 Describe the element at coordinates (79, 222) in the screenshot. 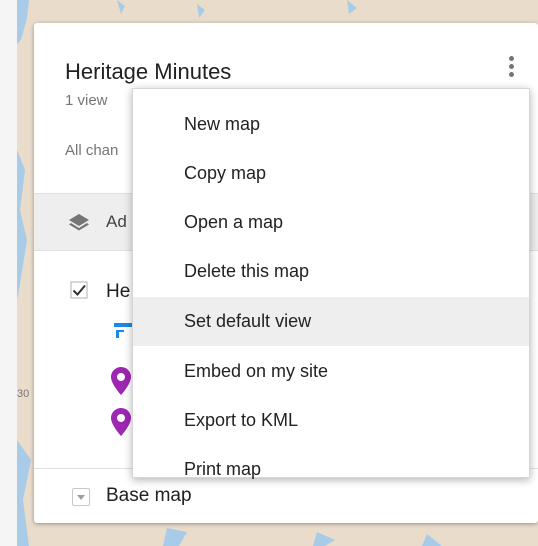

I see `layers-icon` at that location.